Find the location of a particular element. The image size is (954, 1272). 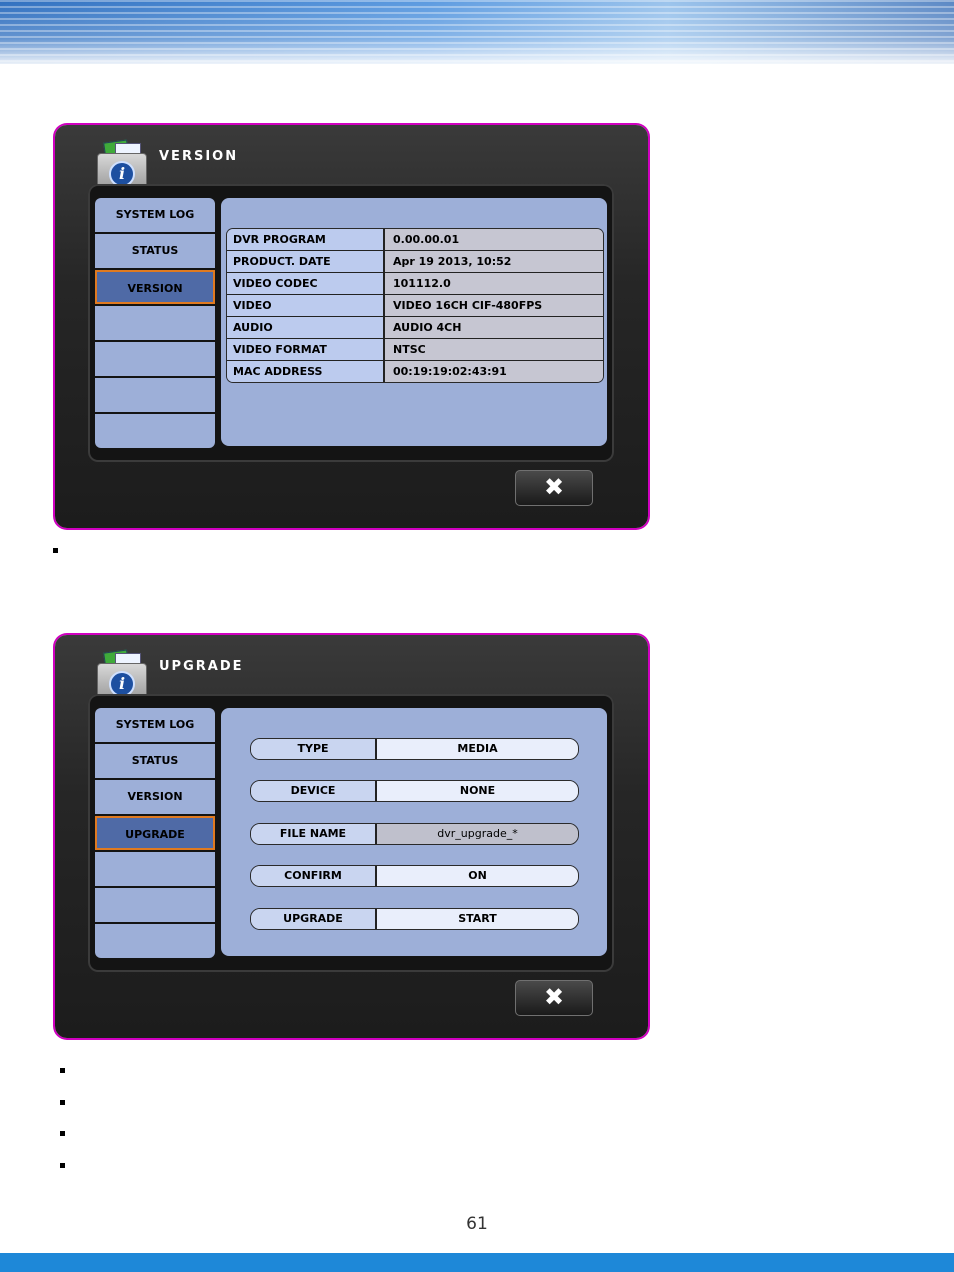

field-label: CONFIRM is located at coordinates (314, 876).